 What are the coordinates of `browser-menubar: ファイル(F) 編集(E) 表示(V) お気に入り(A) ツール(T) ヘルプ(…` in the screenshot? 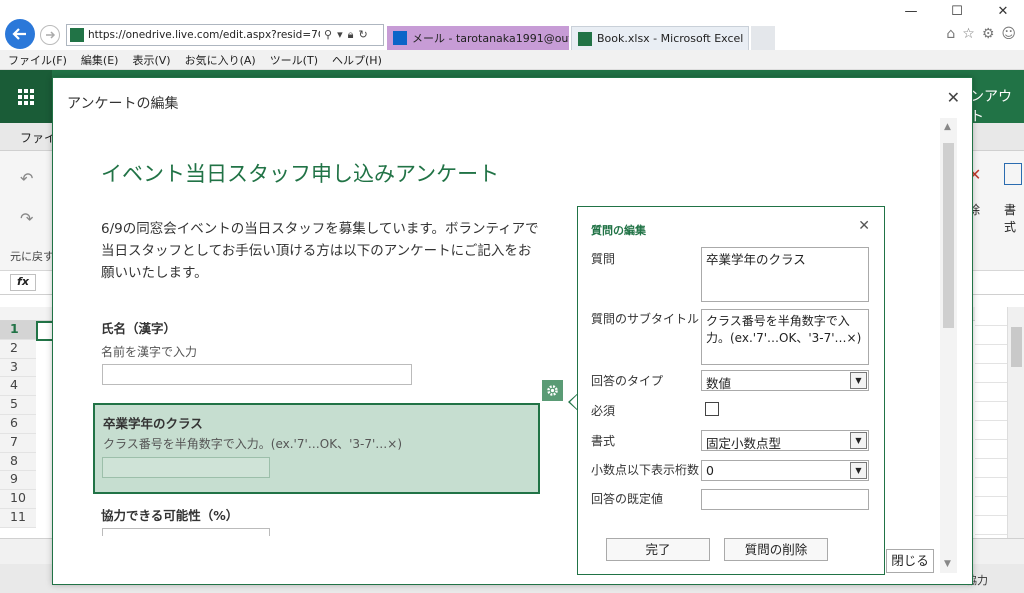 It's located at (512, 60).